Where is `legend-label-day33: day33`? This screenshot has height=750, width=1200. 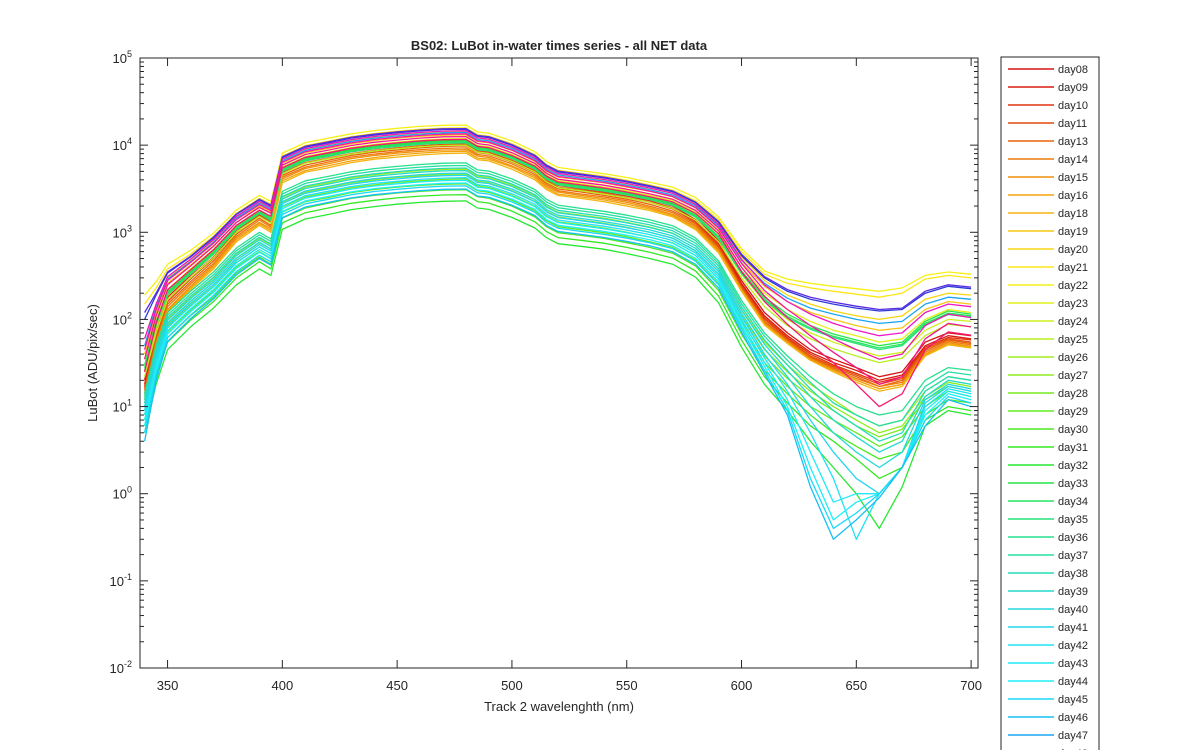 legend-label-day33: day33 is located at coordinates (1073, 484).